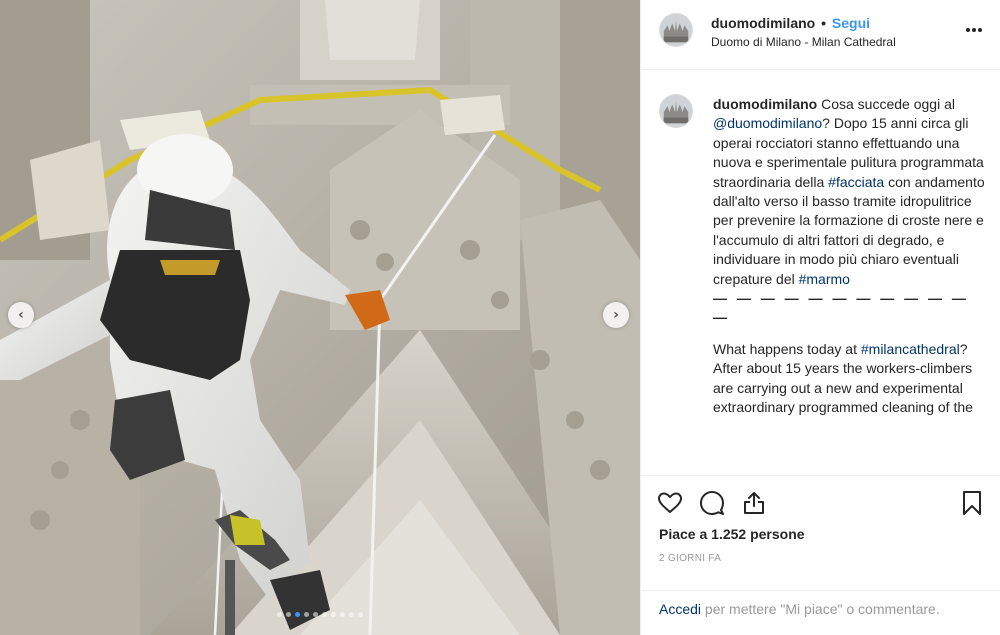 Image resolution: width=1000 pixels, height=635 pixels. Describe the element at coordinates (732, 534) in the screenshot. I see `likes-count: Piace a 1.252 persone` at that location.